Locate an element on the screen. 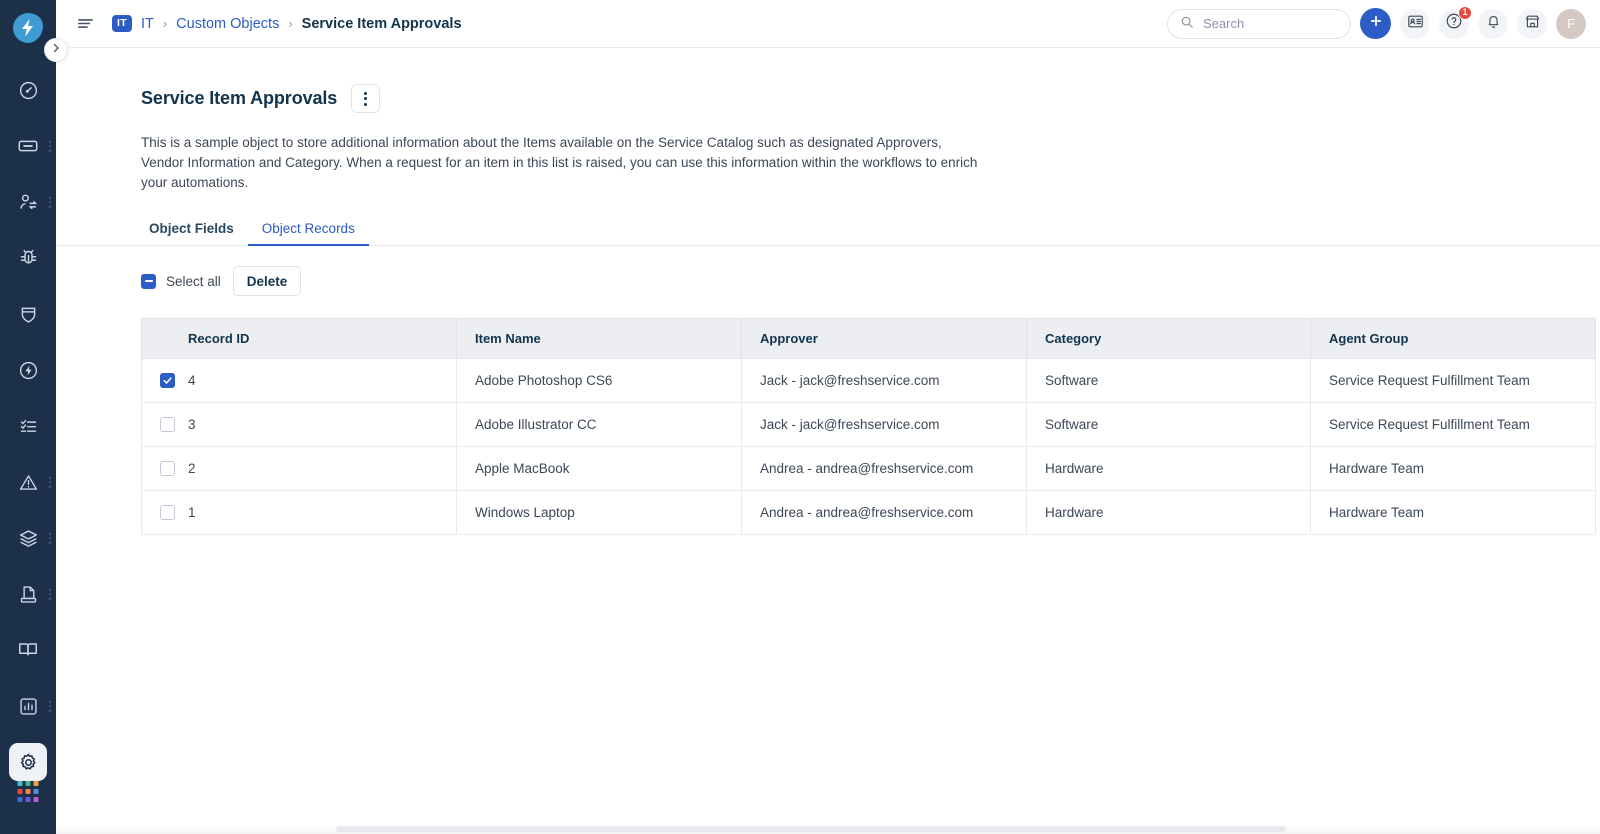 The height and width of the screenshot is (834, 1600). column-header-agent-group: Agent Group is located at coordinates (1453, 338).